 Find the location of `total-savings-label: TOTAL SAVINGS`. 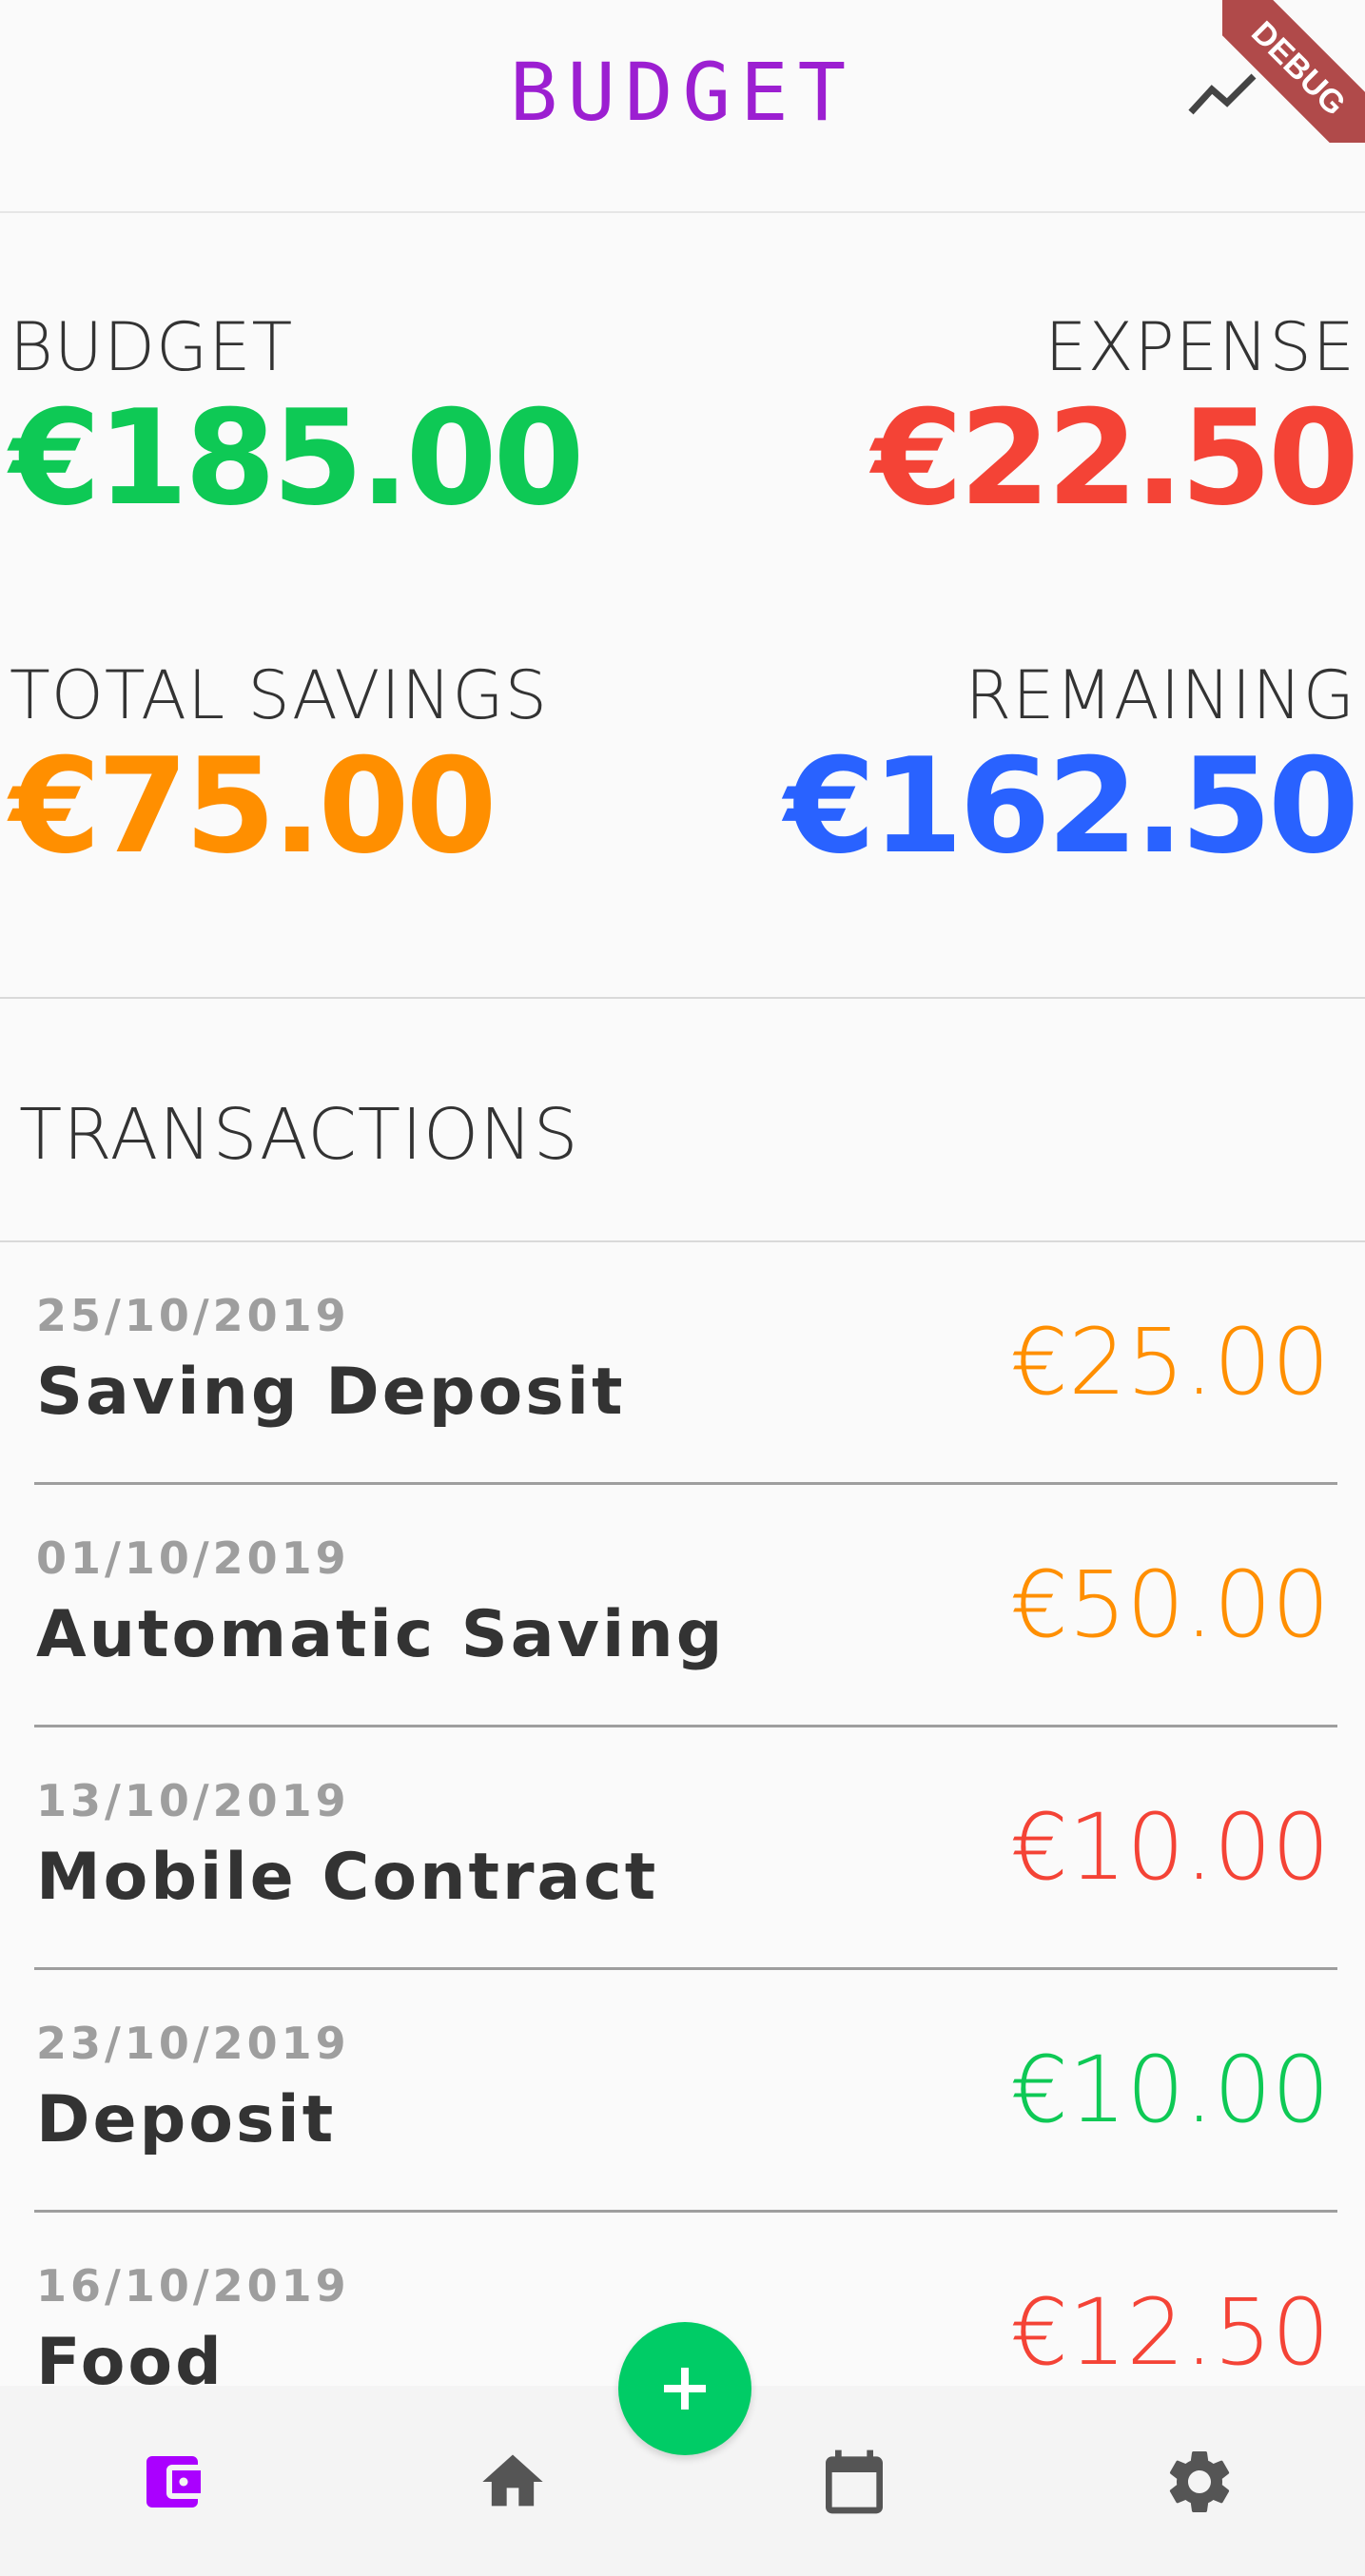

total-savings-label: TOTAL SAVINGS is located at coordinates (279, 695).